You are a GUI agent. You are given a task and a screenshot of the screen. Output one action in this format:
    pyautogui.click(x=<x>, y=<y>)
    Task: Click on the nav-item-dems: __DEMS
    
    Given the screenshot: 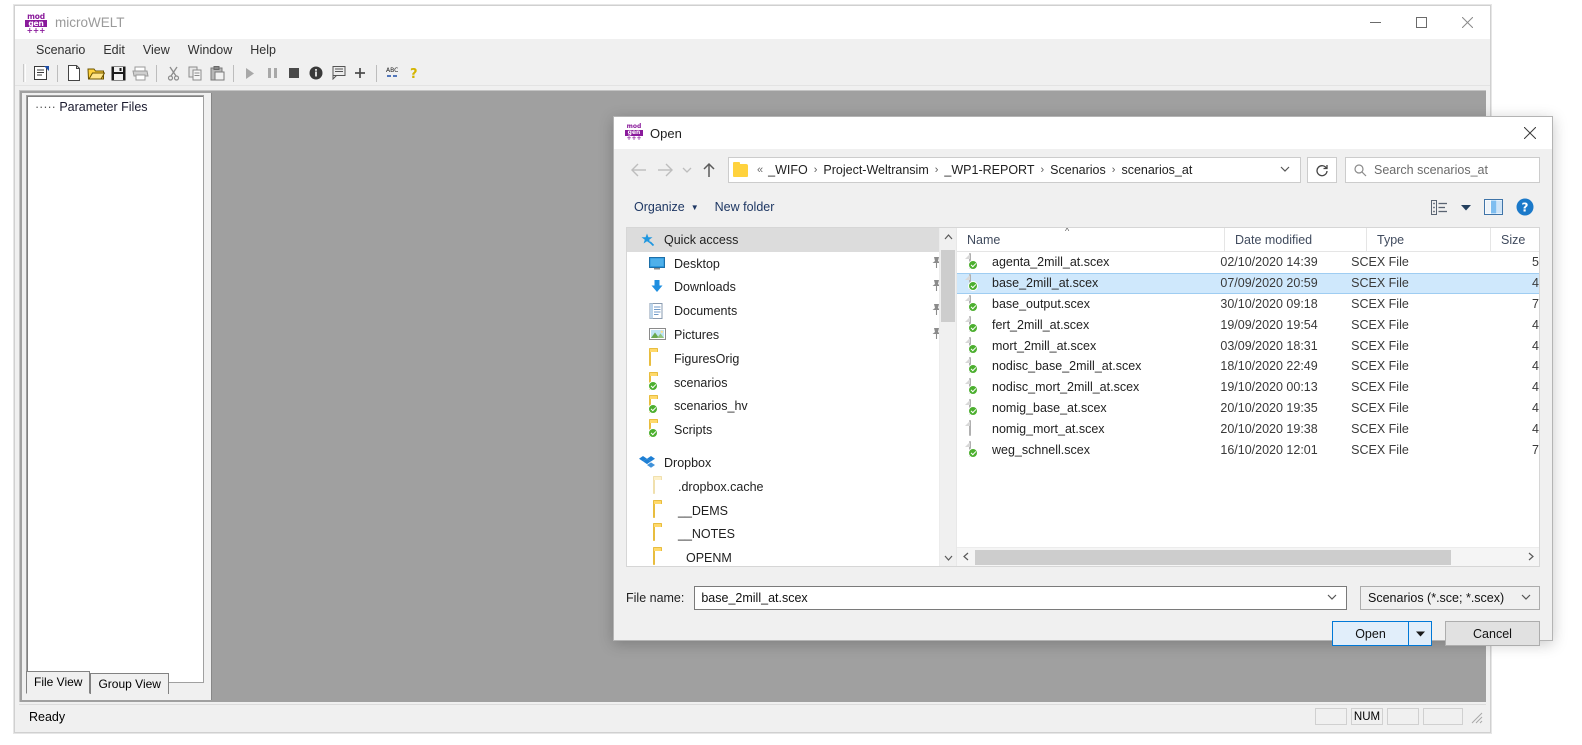 What is the action you would take?
    pyautogui.click(x=791, y=511)
    